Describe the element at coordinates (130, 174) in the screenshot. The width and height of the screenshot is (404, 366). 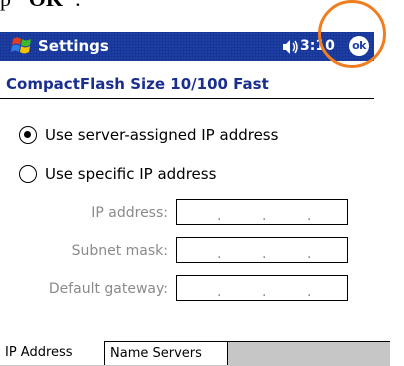
I see `radio-label-specific-ip: Use specific IP address` at that location.